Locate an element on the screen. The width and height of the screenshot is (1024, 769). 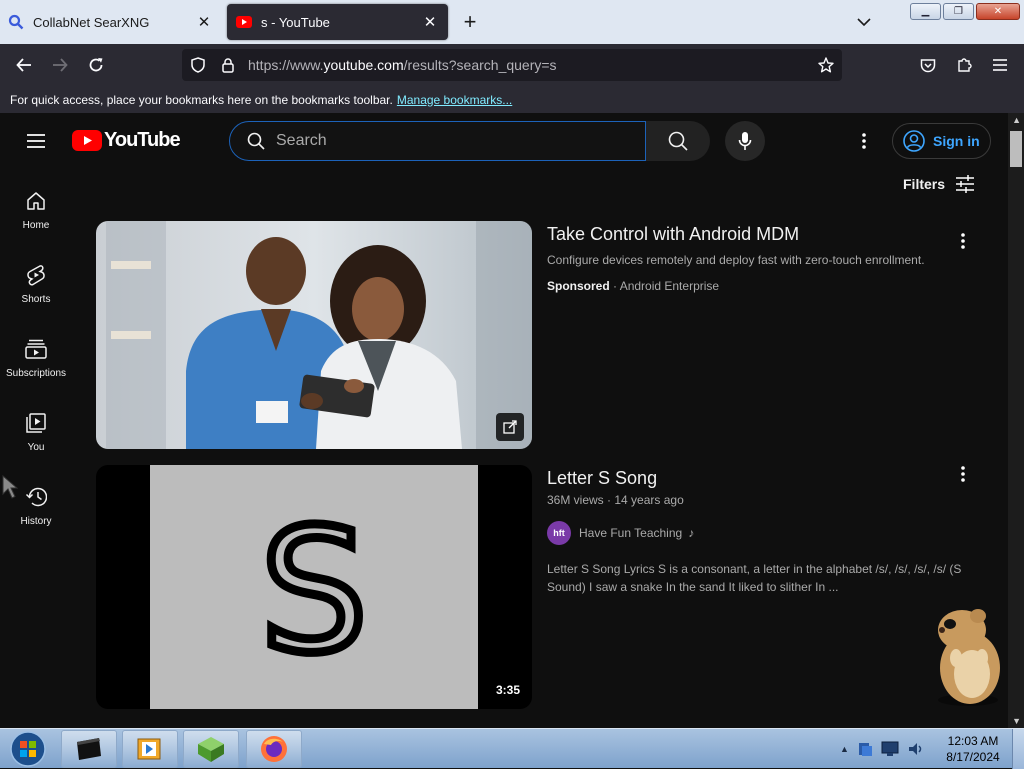
guide-item-shorts: Shorts is located at coordinates (36, 283).